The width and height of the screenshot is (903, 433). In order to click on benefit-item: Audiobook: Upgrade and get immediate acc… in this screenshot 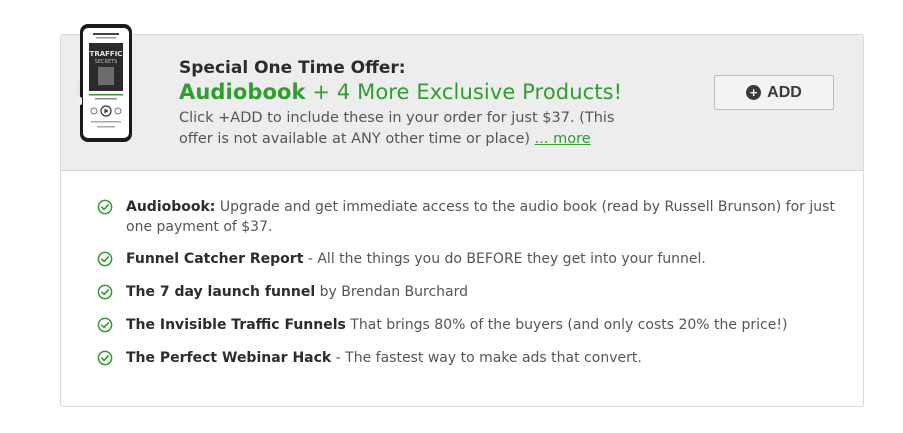, I will do `click(467, 217)`.